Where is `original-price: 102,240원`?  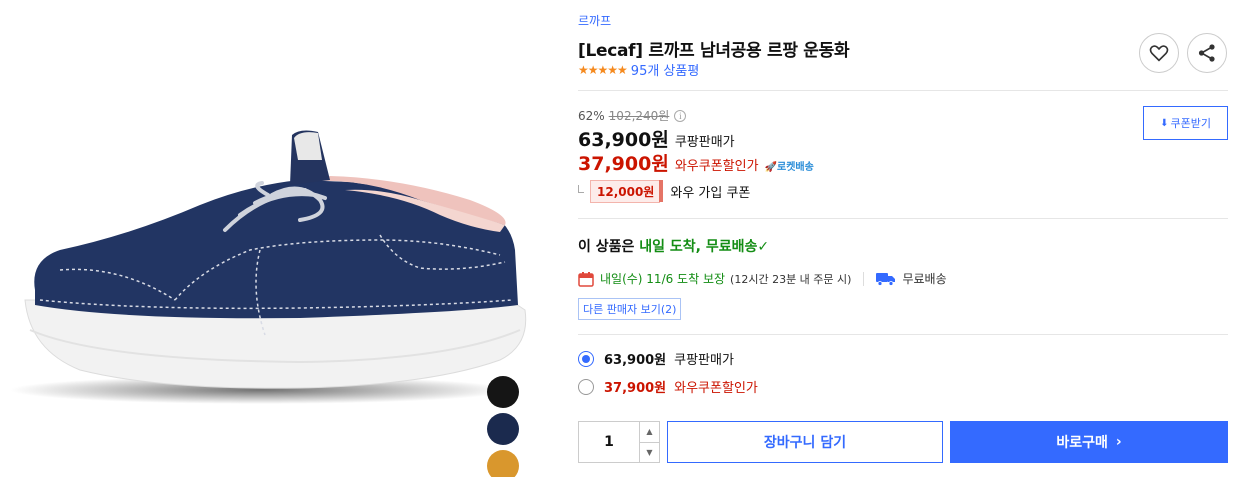
original-price: 102,240원 is located at coordinates (639, 116).